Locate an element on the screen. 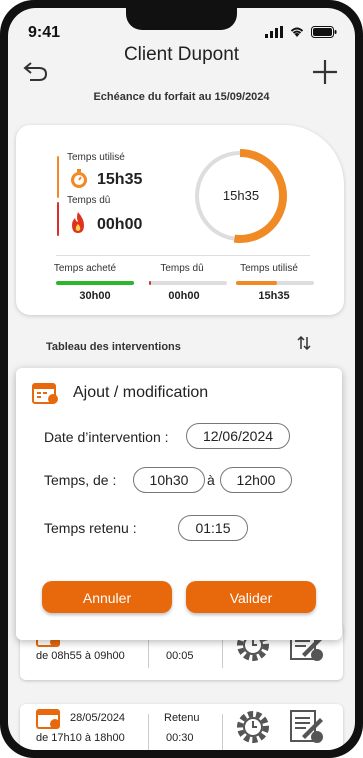 The width and height of the screenshot is (363, 758). list-item: 28/05/2024 de 17h10 à 18h00 Retenu 00:30 is located at coordinates (181, 727).